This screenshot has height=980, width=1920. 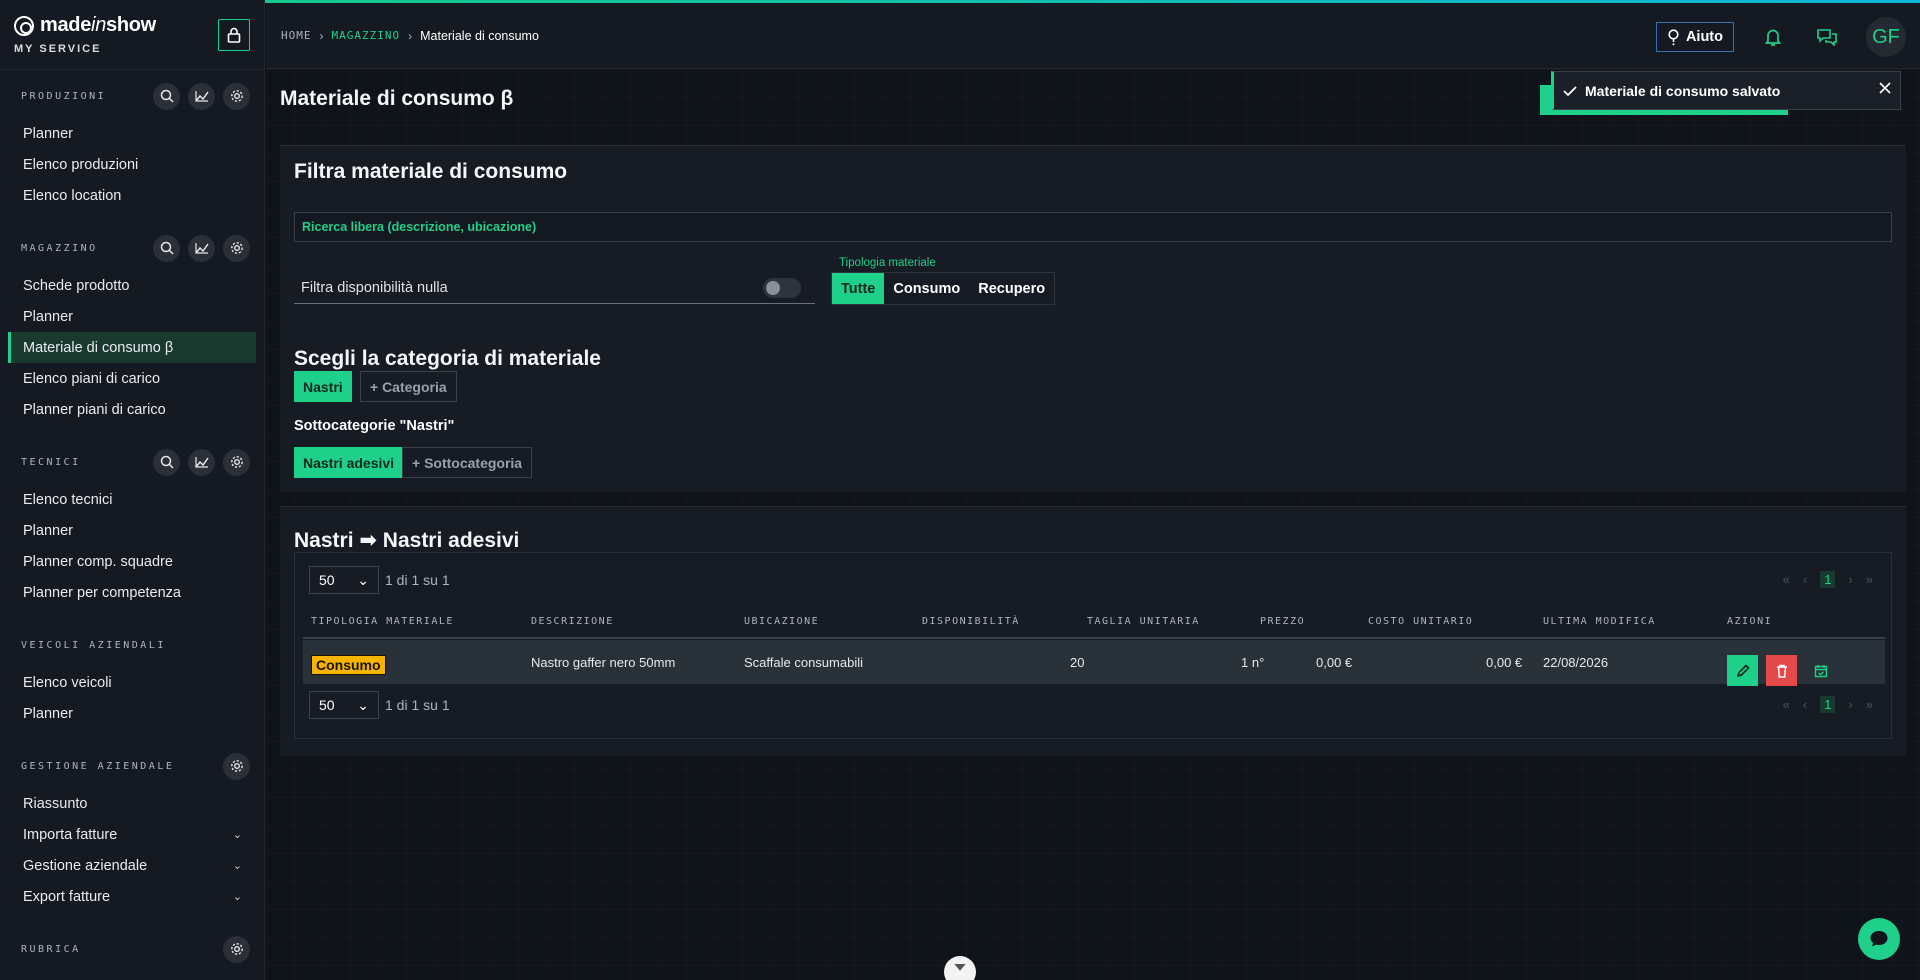 What do you see at coordinates (321, 35) in the screenshot?
I see `chevron-right-icon: ›` at bounding box center [321, 35].